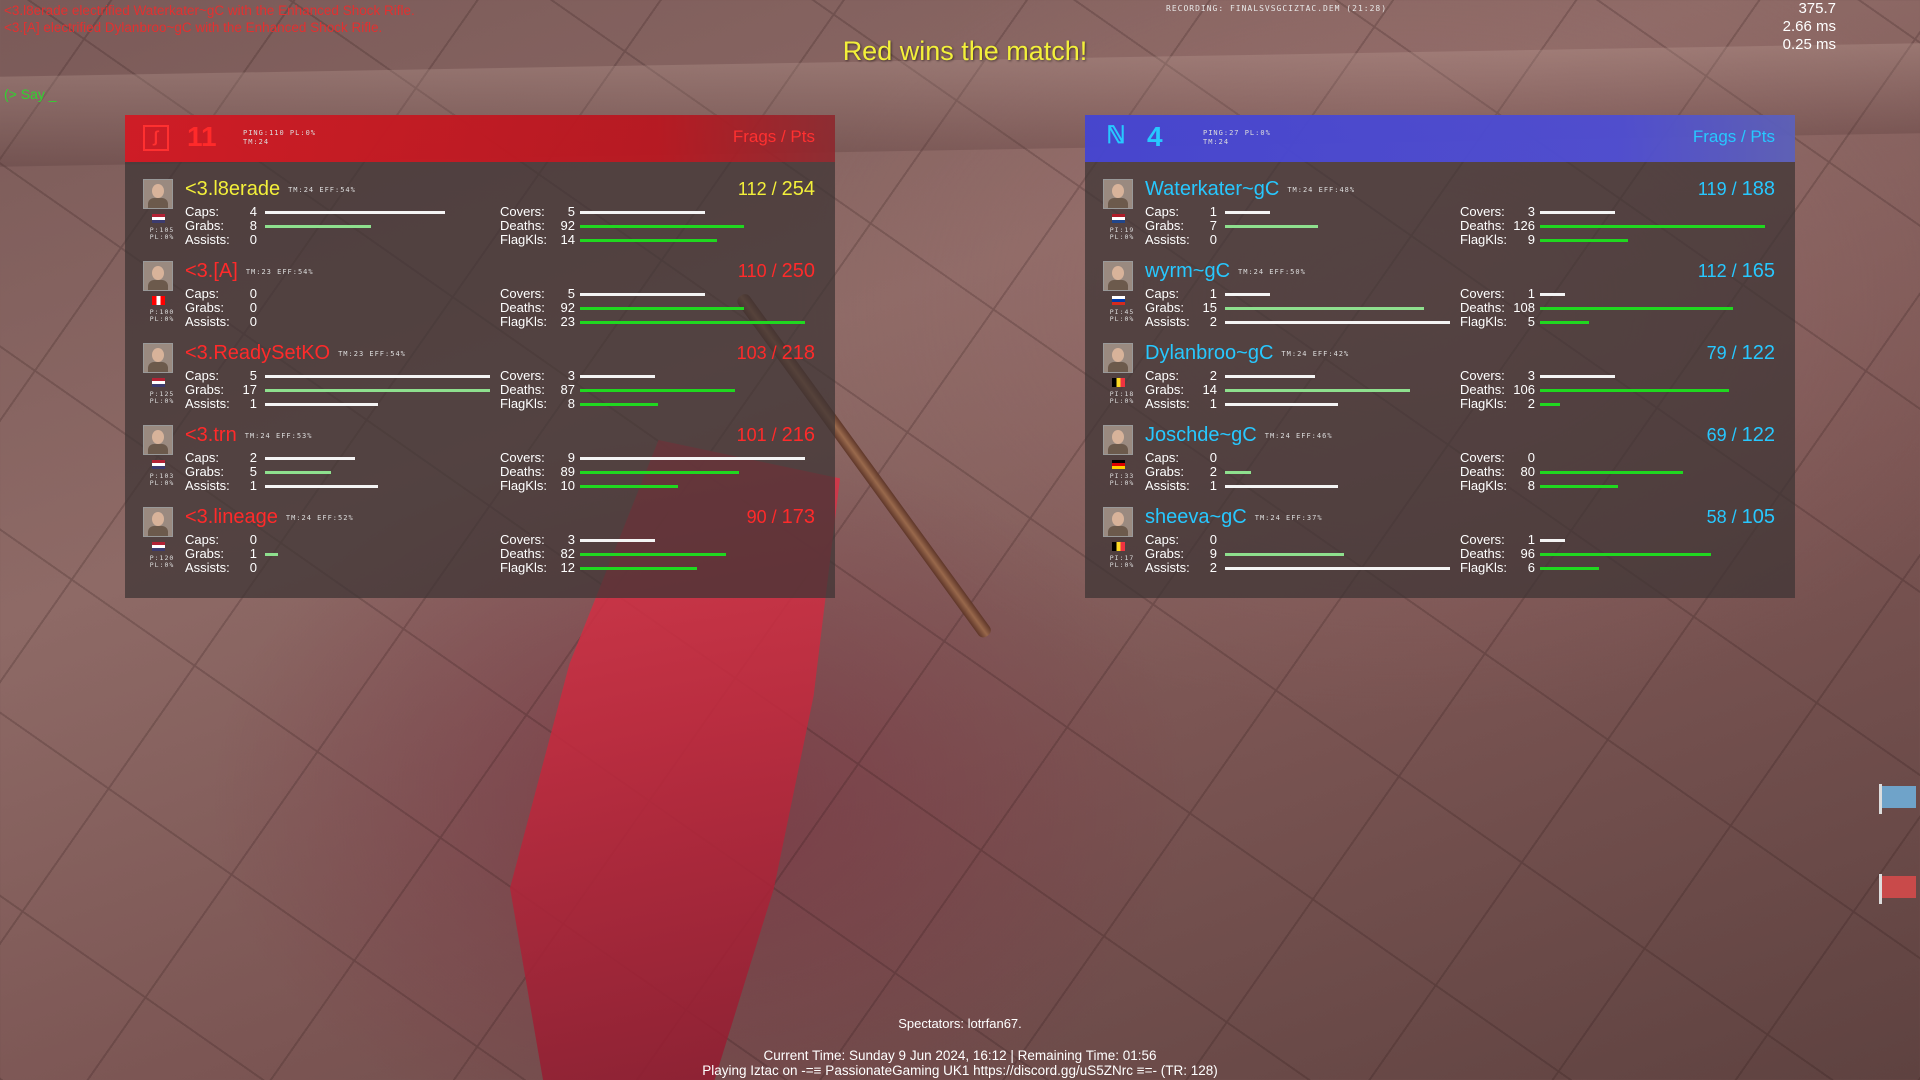  I want to click on stat-value: 108, so click(1524, 307).